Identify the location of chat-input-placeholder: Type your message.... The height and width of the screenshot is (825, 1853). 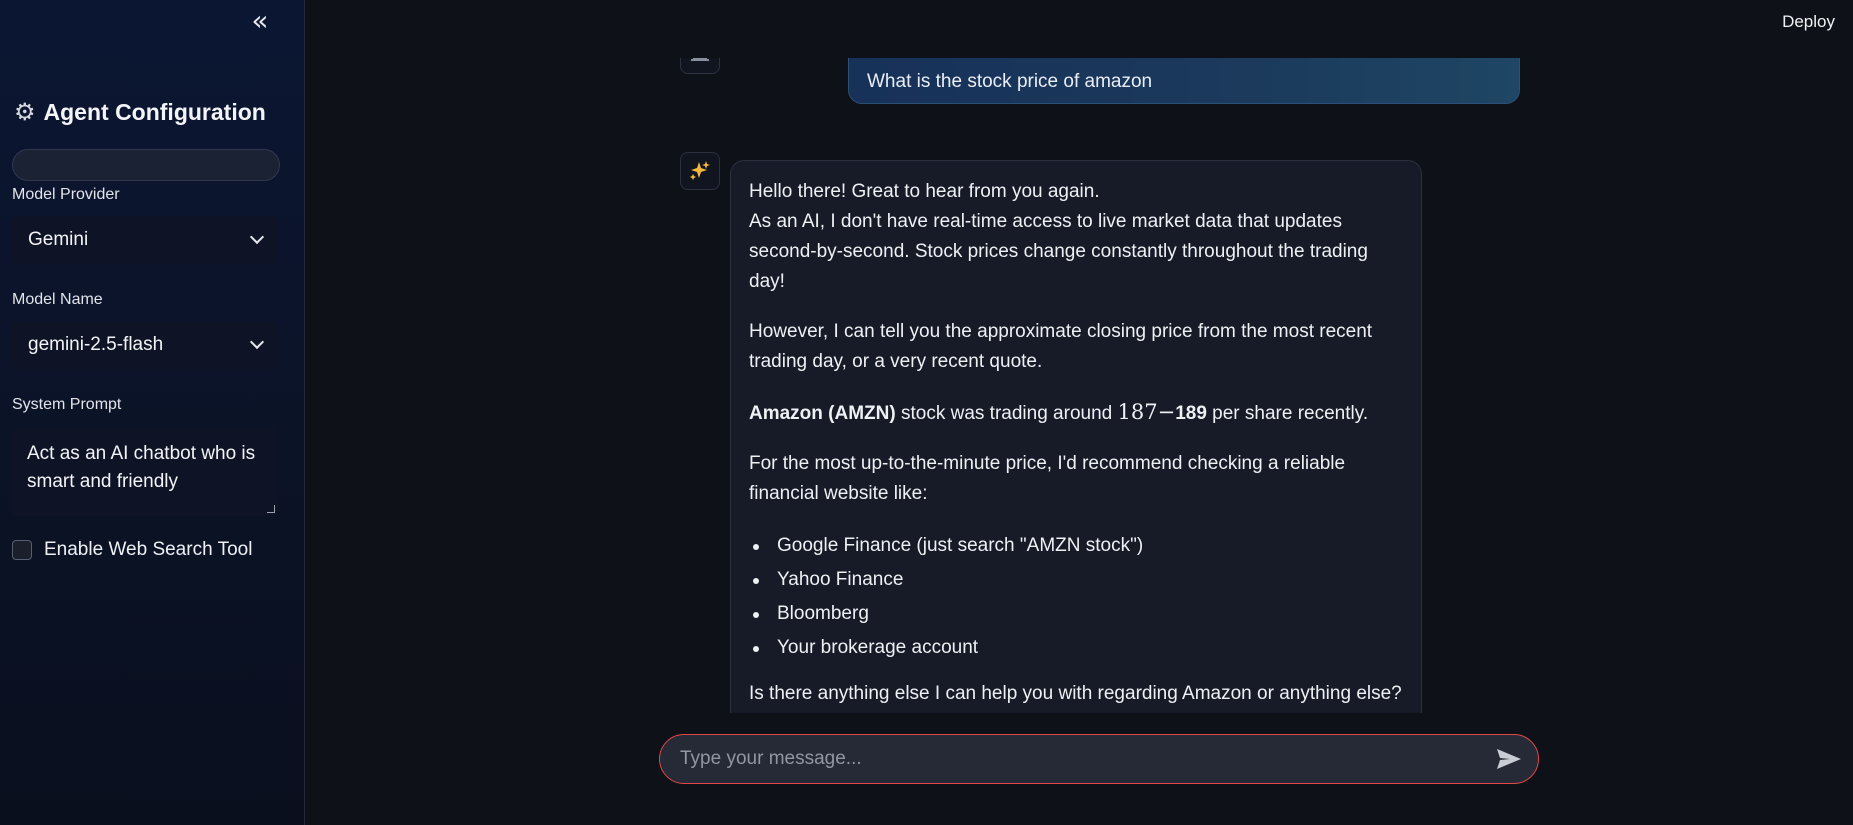
(771, 758).